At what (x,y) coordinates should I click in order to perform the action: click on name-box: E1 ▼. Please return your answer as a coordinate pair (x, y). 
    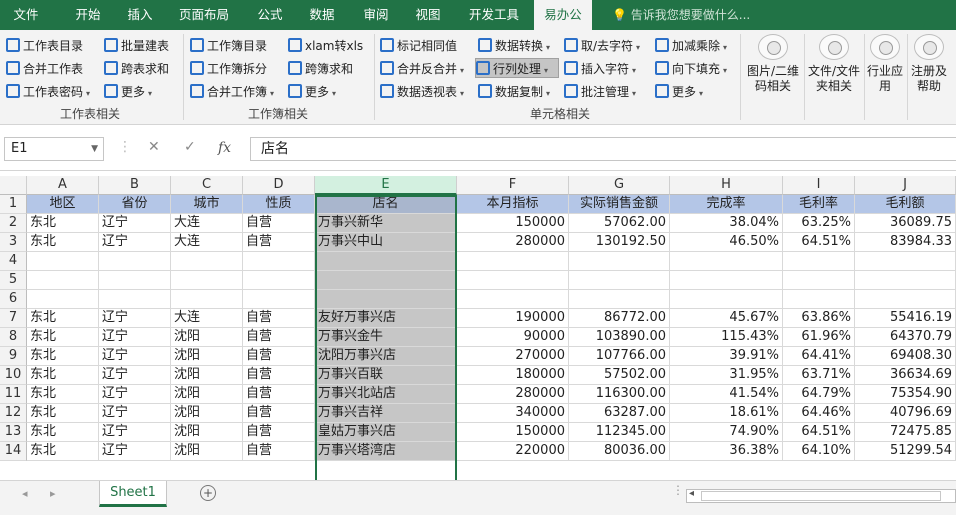
    Looking at the image, I should click on (54, 149).